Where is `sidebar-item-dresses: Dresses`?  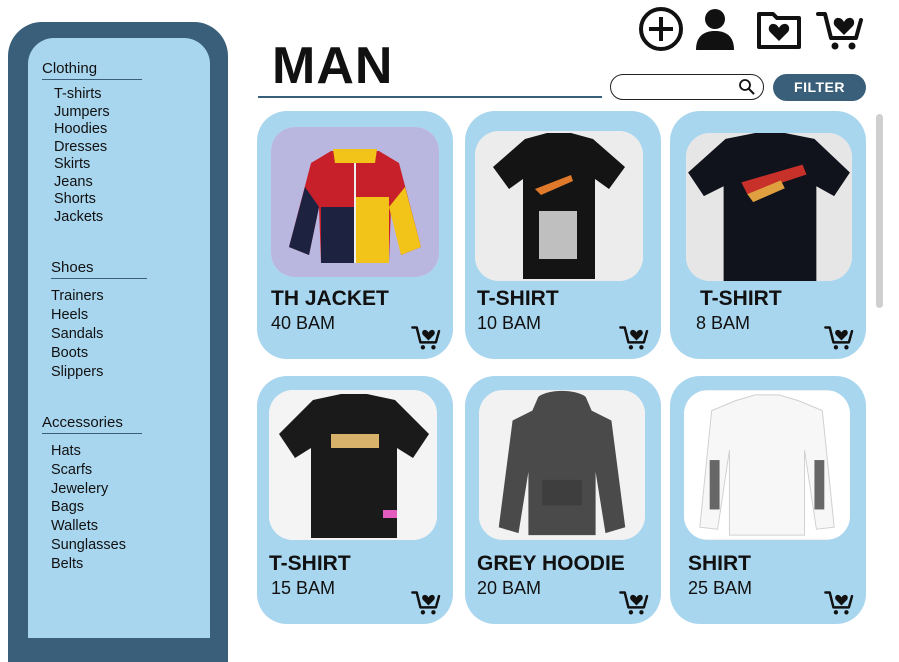
sidebar-item-dresses: Dresses is located at coordinates (82, 148).